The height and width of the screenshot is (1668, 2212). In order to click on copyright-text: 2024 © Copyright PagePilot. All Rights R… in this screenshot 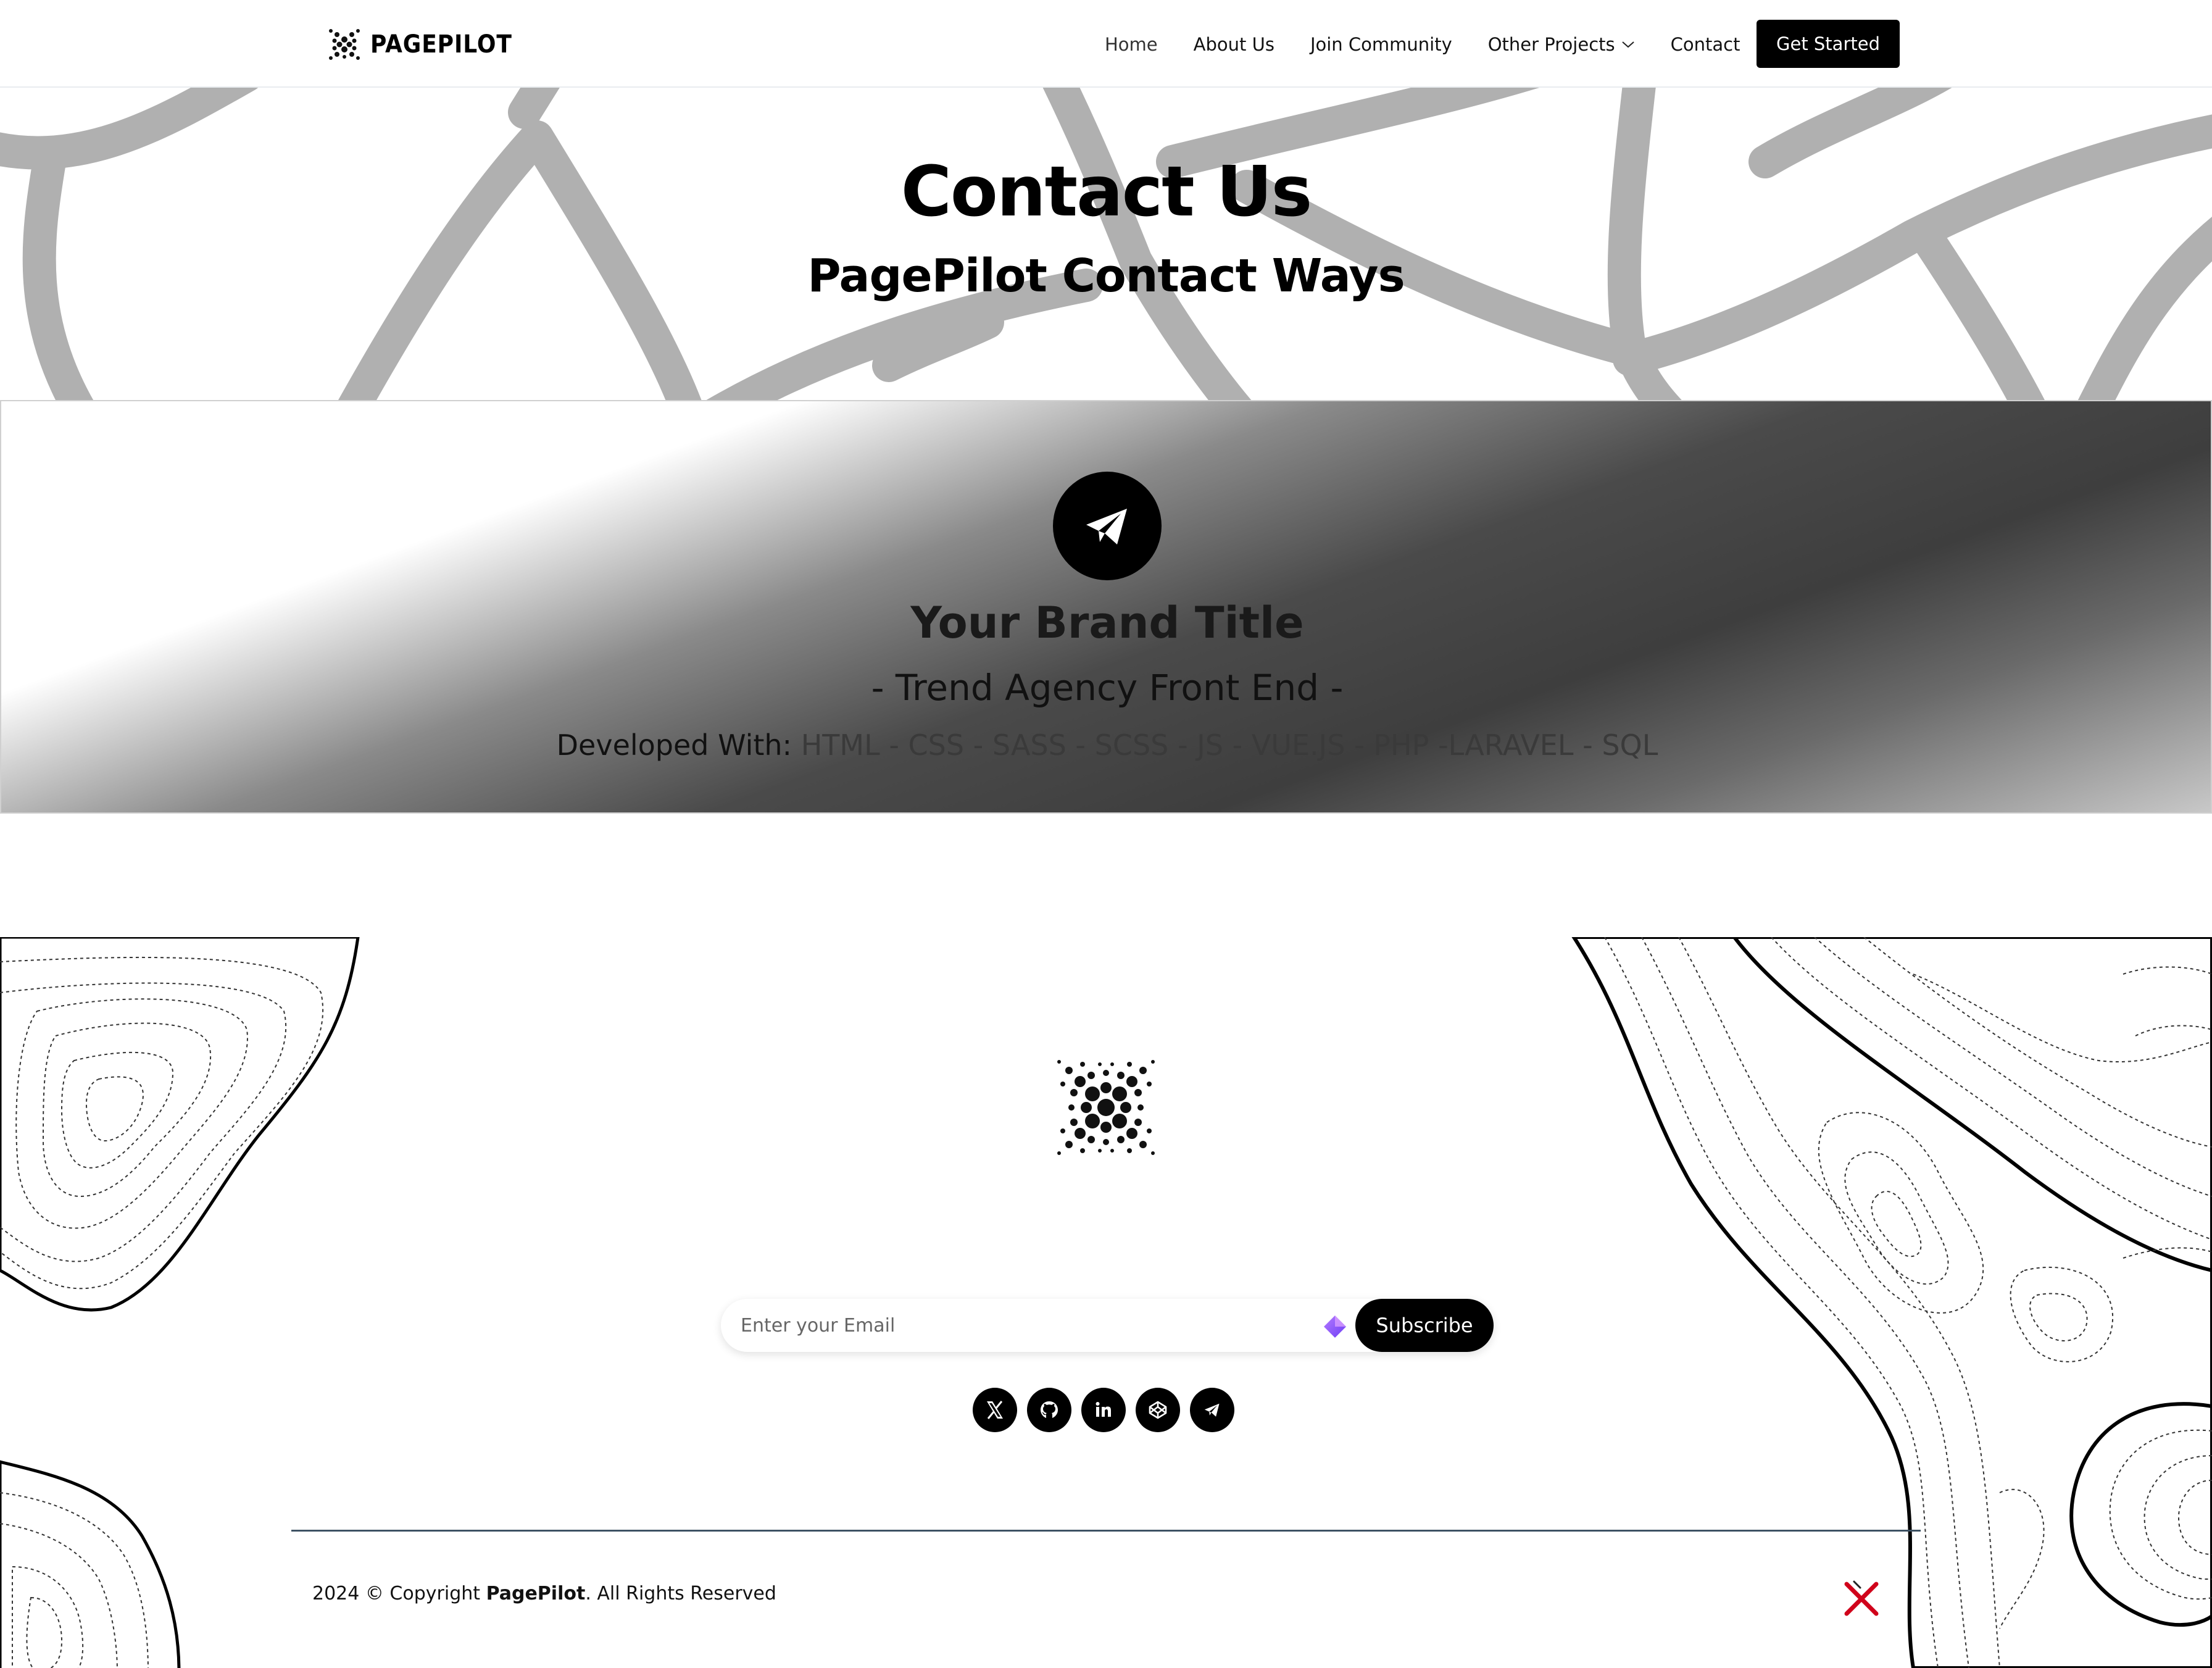, I will do `click(544, 1594)`.